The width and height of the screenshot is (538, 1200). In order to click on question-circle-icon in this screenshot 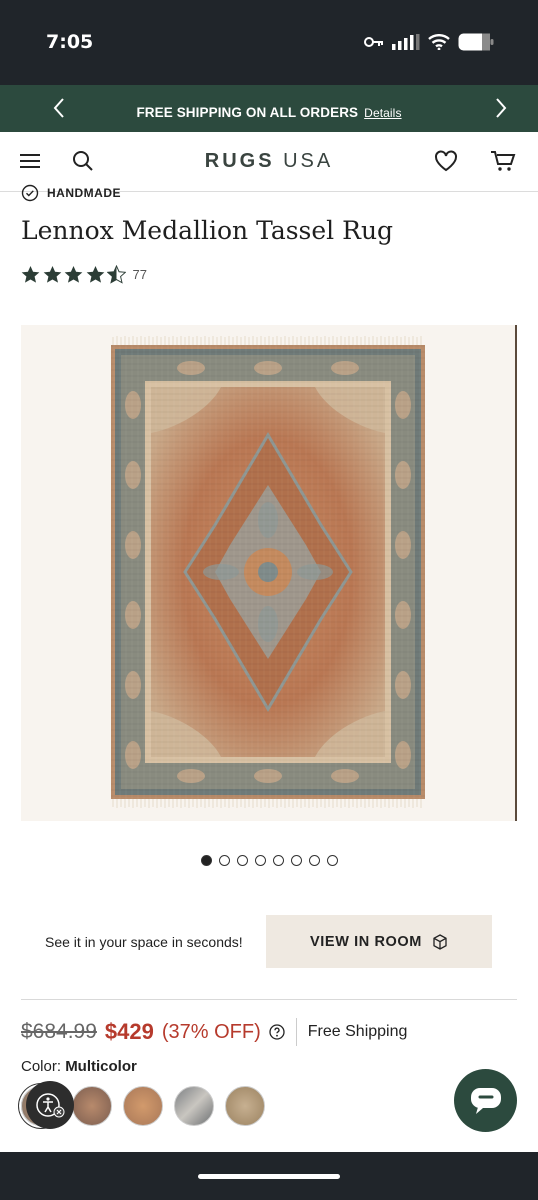, I will do `click(277, 1032)`.